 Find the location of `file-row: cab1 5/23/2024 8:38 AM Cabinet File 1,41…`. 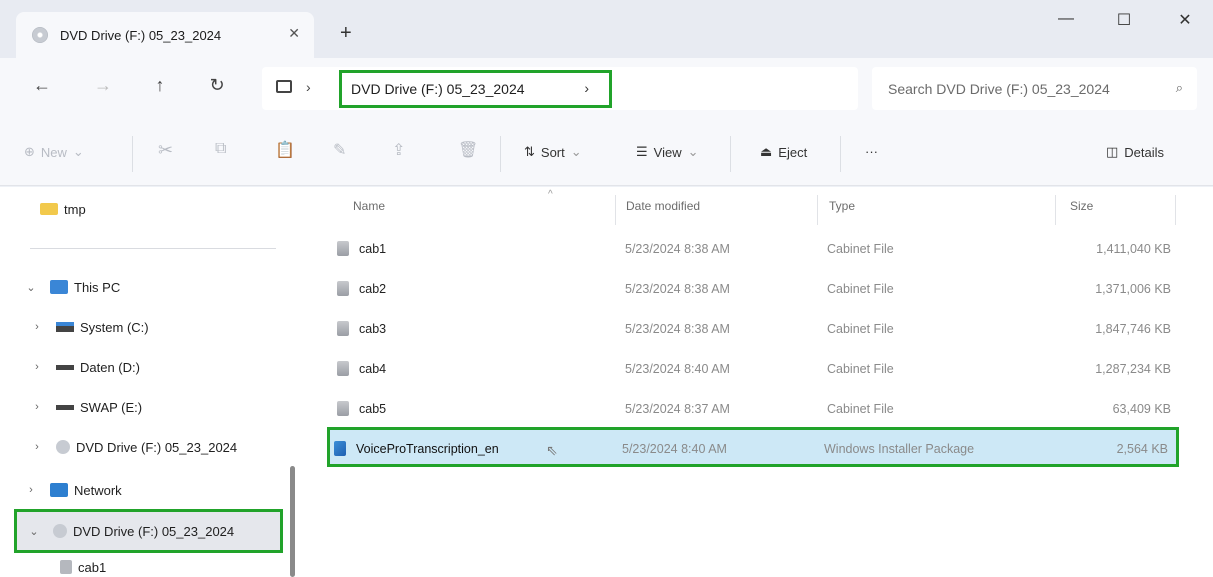

file-row: cab1 5/23/2024 8:38 AM Cabinet File 1,41… is located at coordinates (756, 250).